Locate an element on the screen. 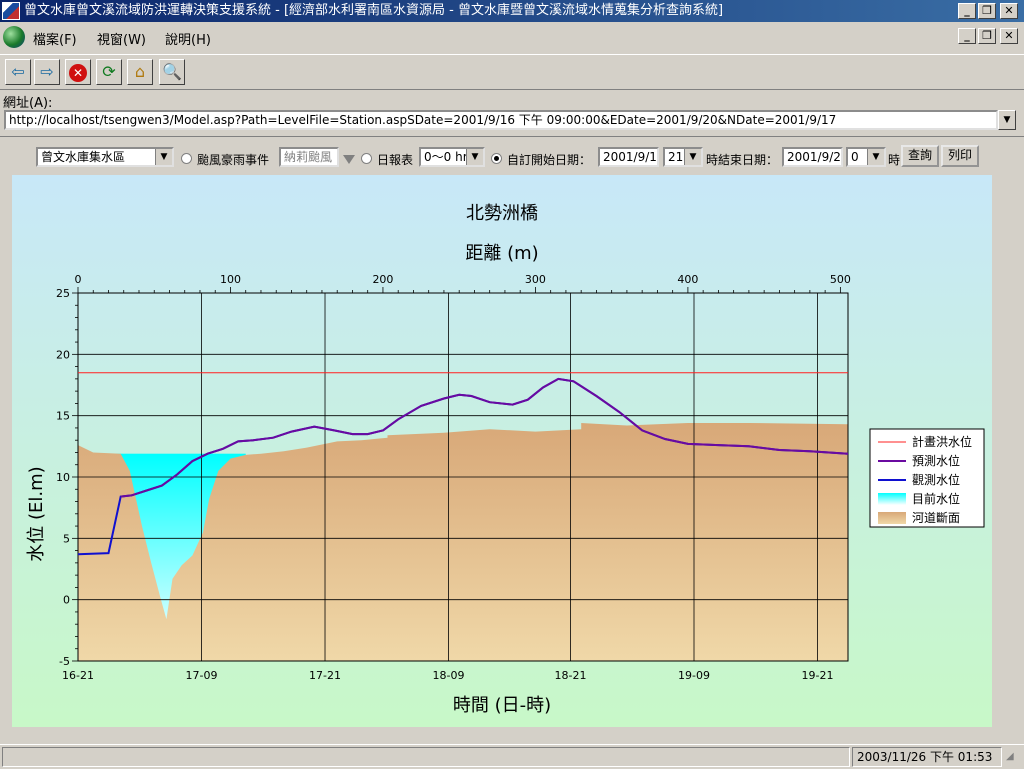  legend-entry: 計畫洪水位 is located at coordinates (942, 441).